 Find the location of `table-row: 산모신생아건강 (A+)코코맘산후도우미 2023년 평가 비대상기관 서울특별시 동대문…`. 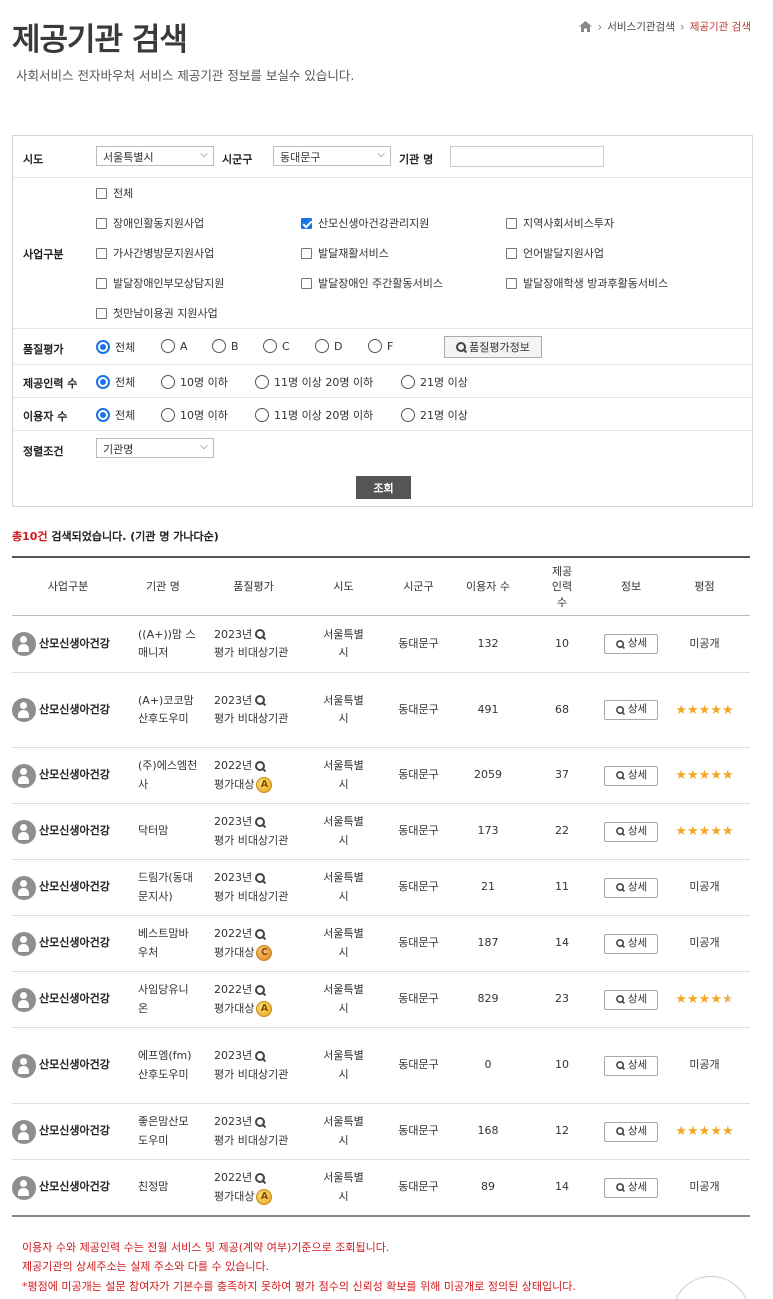

table-row: 산모신생아건강 (A+)코코맘산후도우미 2023년 평가 비대상기관 서울특별시 동대문… is located at coordinates (381, 710).